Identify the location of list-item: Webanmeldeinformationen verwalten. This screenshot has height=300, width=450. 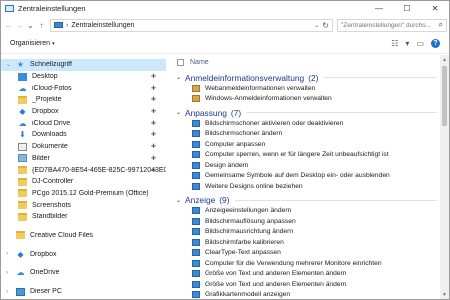
(312, 88).